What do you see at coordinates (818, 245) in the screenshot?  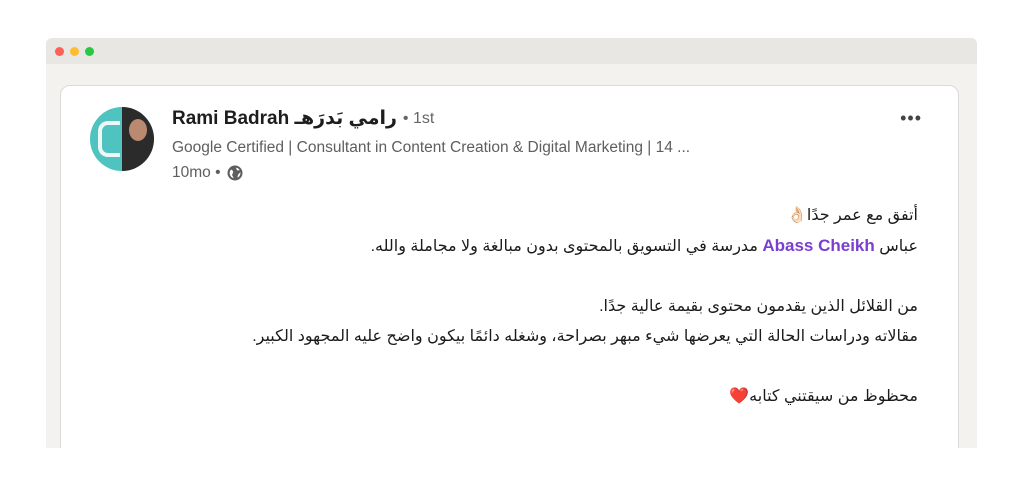 I see `mention-link: Abass Cheikh` at bounding box center [818, 245].